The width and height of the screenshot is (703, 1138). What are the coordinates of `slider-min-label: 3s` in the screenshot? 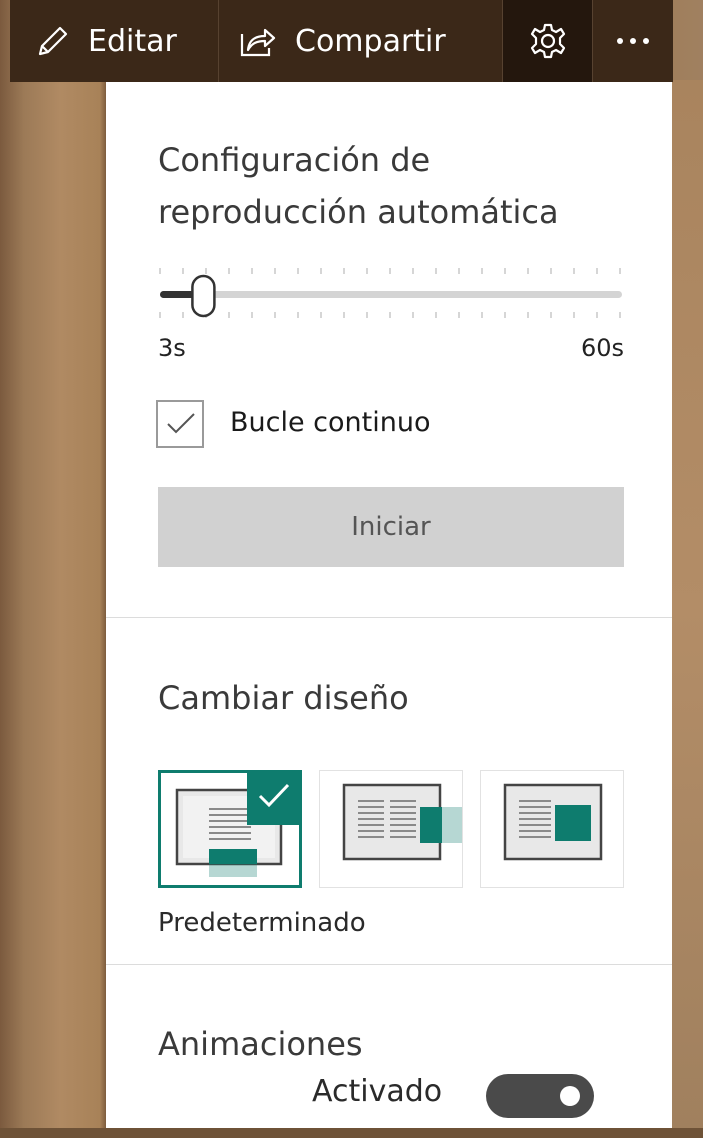 It's located at (172, 348).